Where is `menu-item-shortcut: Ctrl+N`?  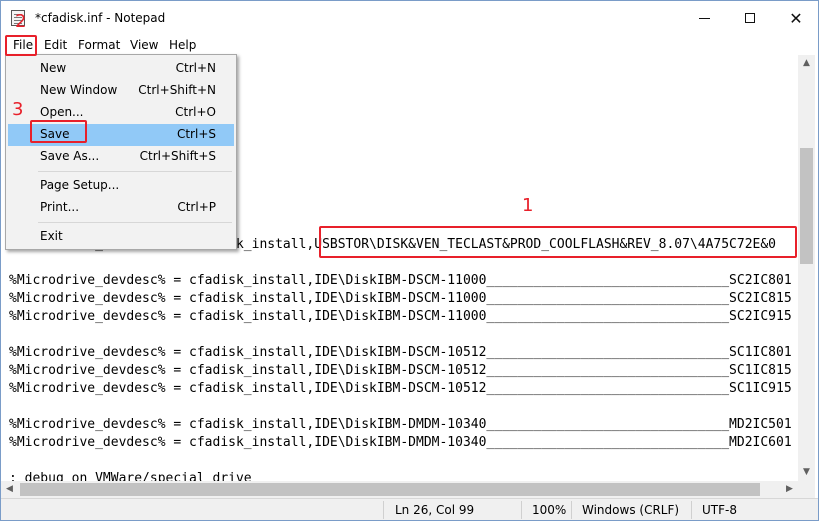 menu-item-shortcut: Ctrl+N is located at coordinates (195, 68).